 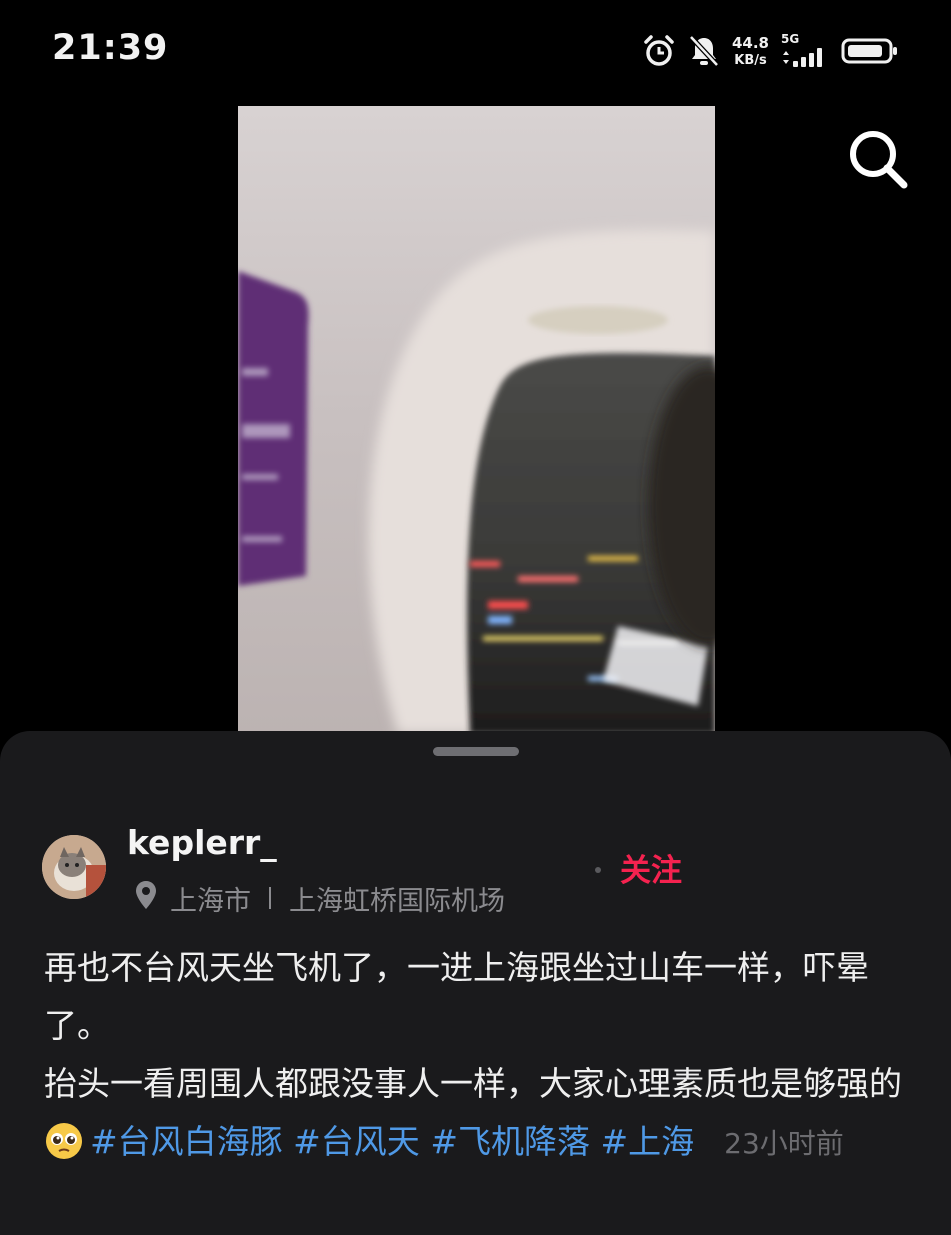 What do you see at coordinates (74, 867) in the screenshot?
I see `avatar` at bounding box center [74, 867].